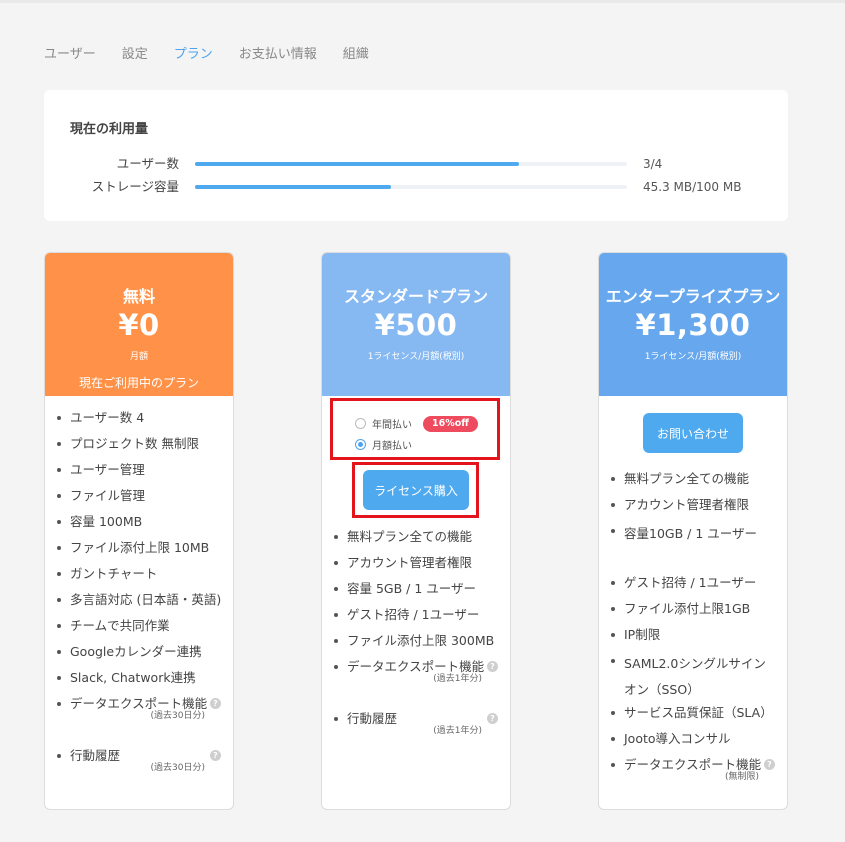 The height and width of the screenshot is (842, 845). Describe the element at coordinates (415, 429) in the screenshot. I see `billing-option-group: 年間払い 16%off 月額払い` at that location.